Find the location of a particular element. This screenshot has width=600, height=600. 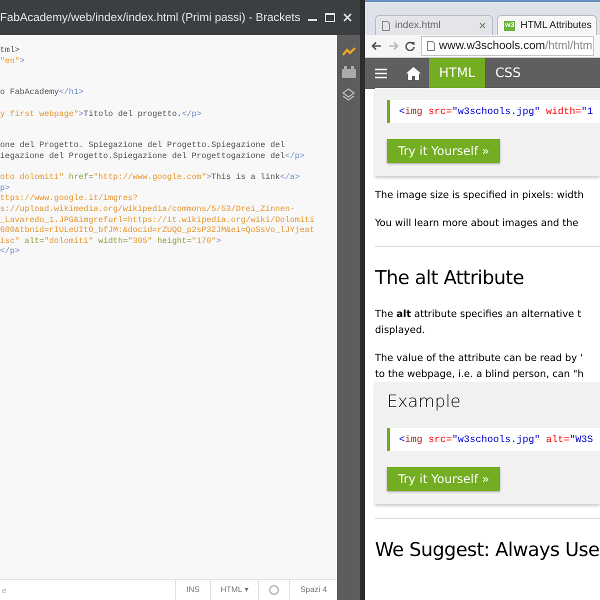

layers-icon is located at coordinates (348, 95).